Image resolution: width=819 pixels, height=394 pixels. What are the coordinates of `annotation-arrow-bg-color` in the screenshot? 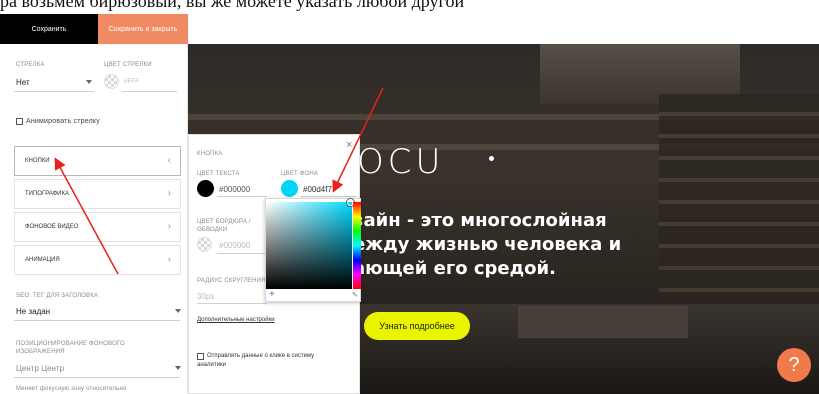 It's located at (358, 140).